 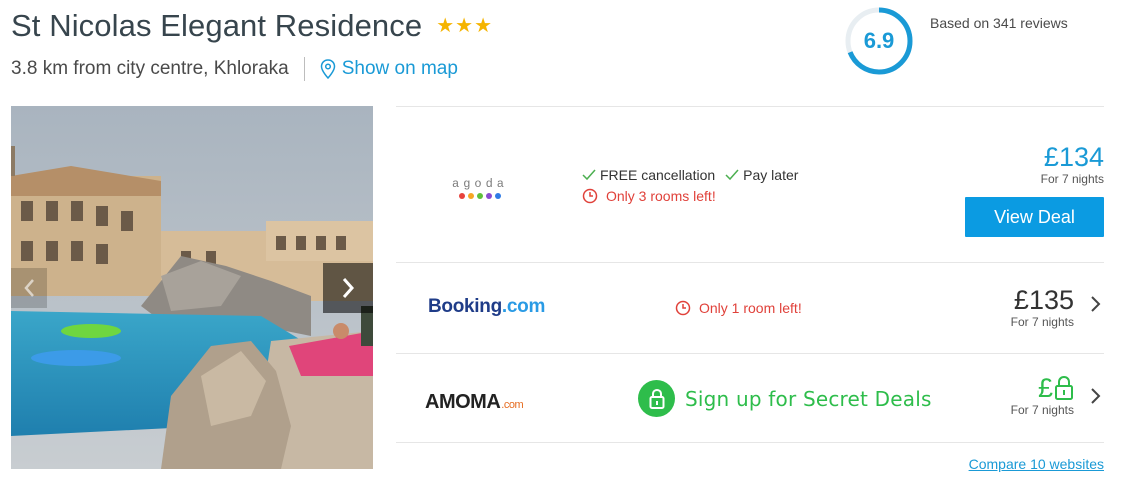 What do you see at coordinates (1042, 388) in the screenshot?
I see `price-locked: £` at bounding box center [1042, 388].